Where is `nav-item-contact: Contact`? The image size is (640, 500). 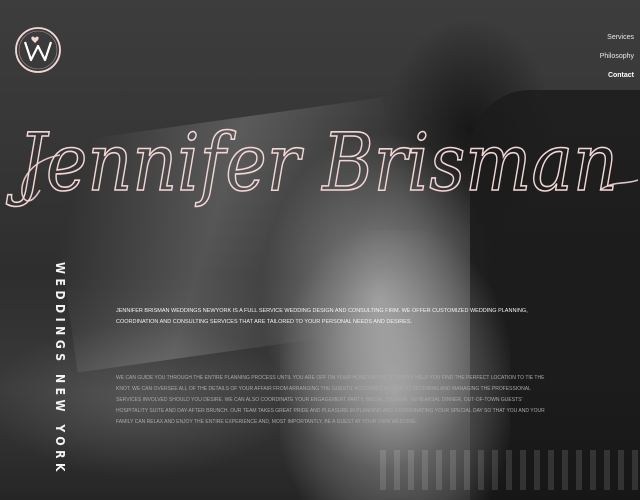 nav-item-contact: Contact is located at coordinates (617, 75).